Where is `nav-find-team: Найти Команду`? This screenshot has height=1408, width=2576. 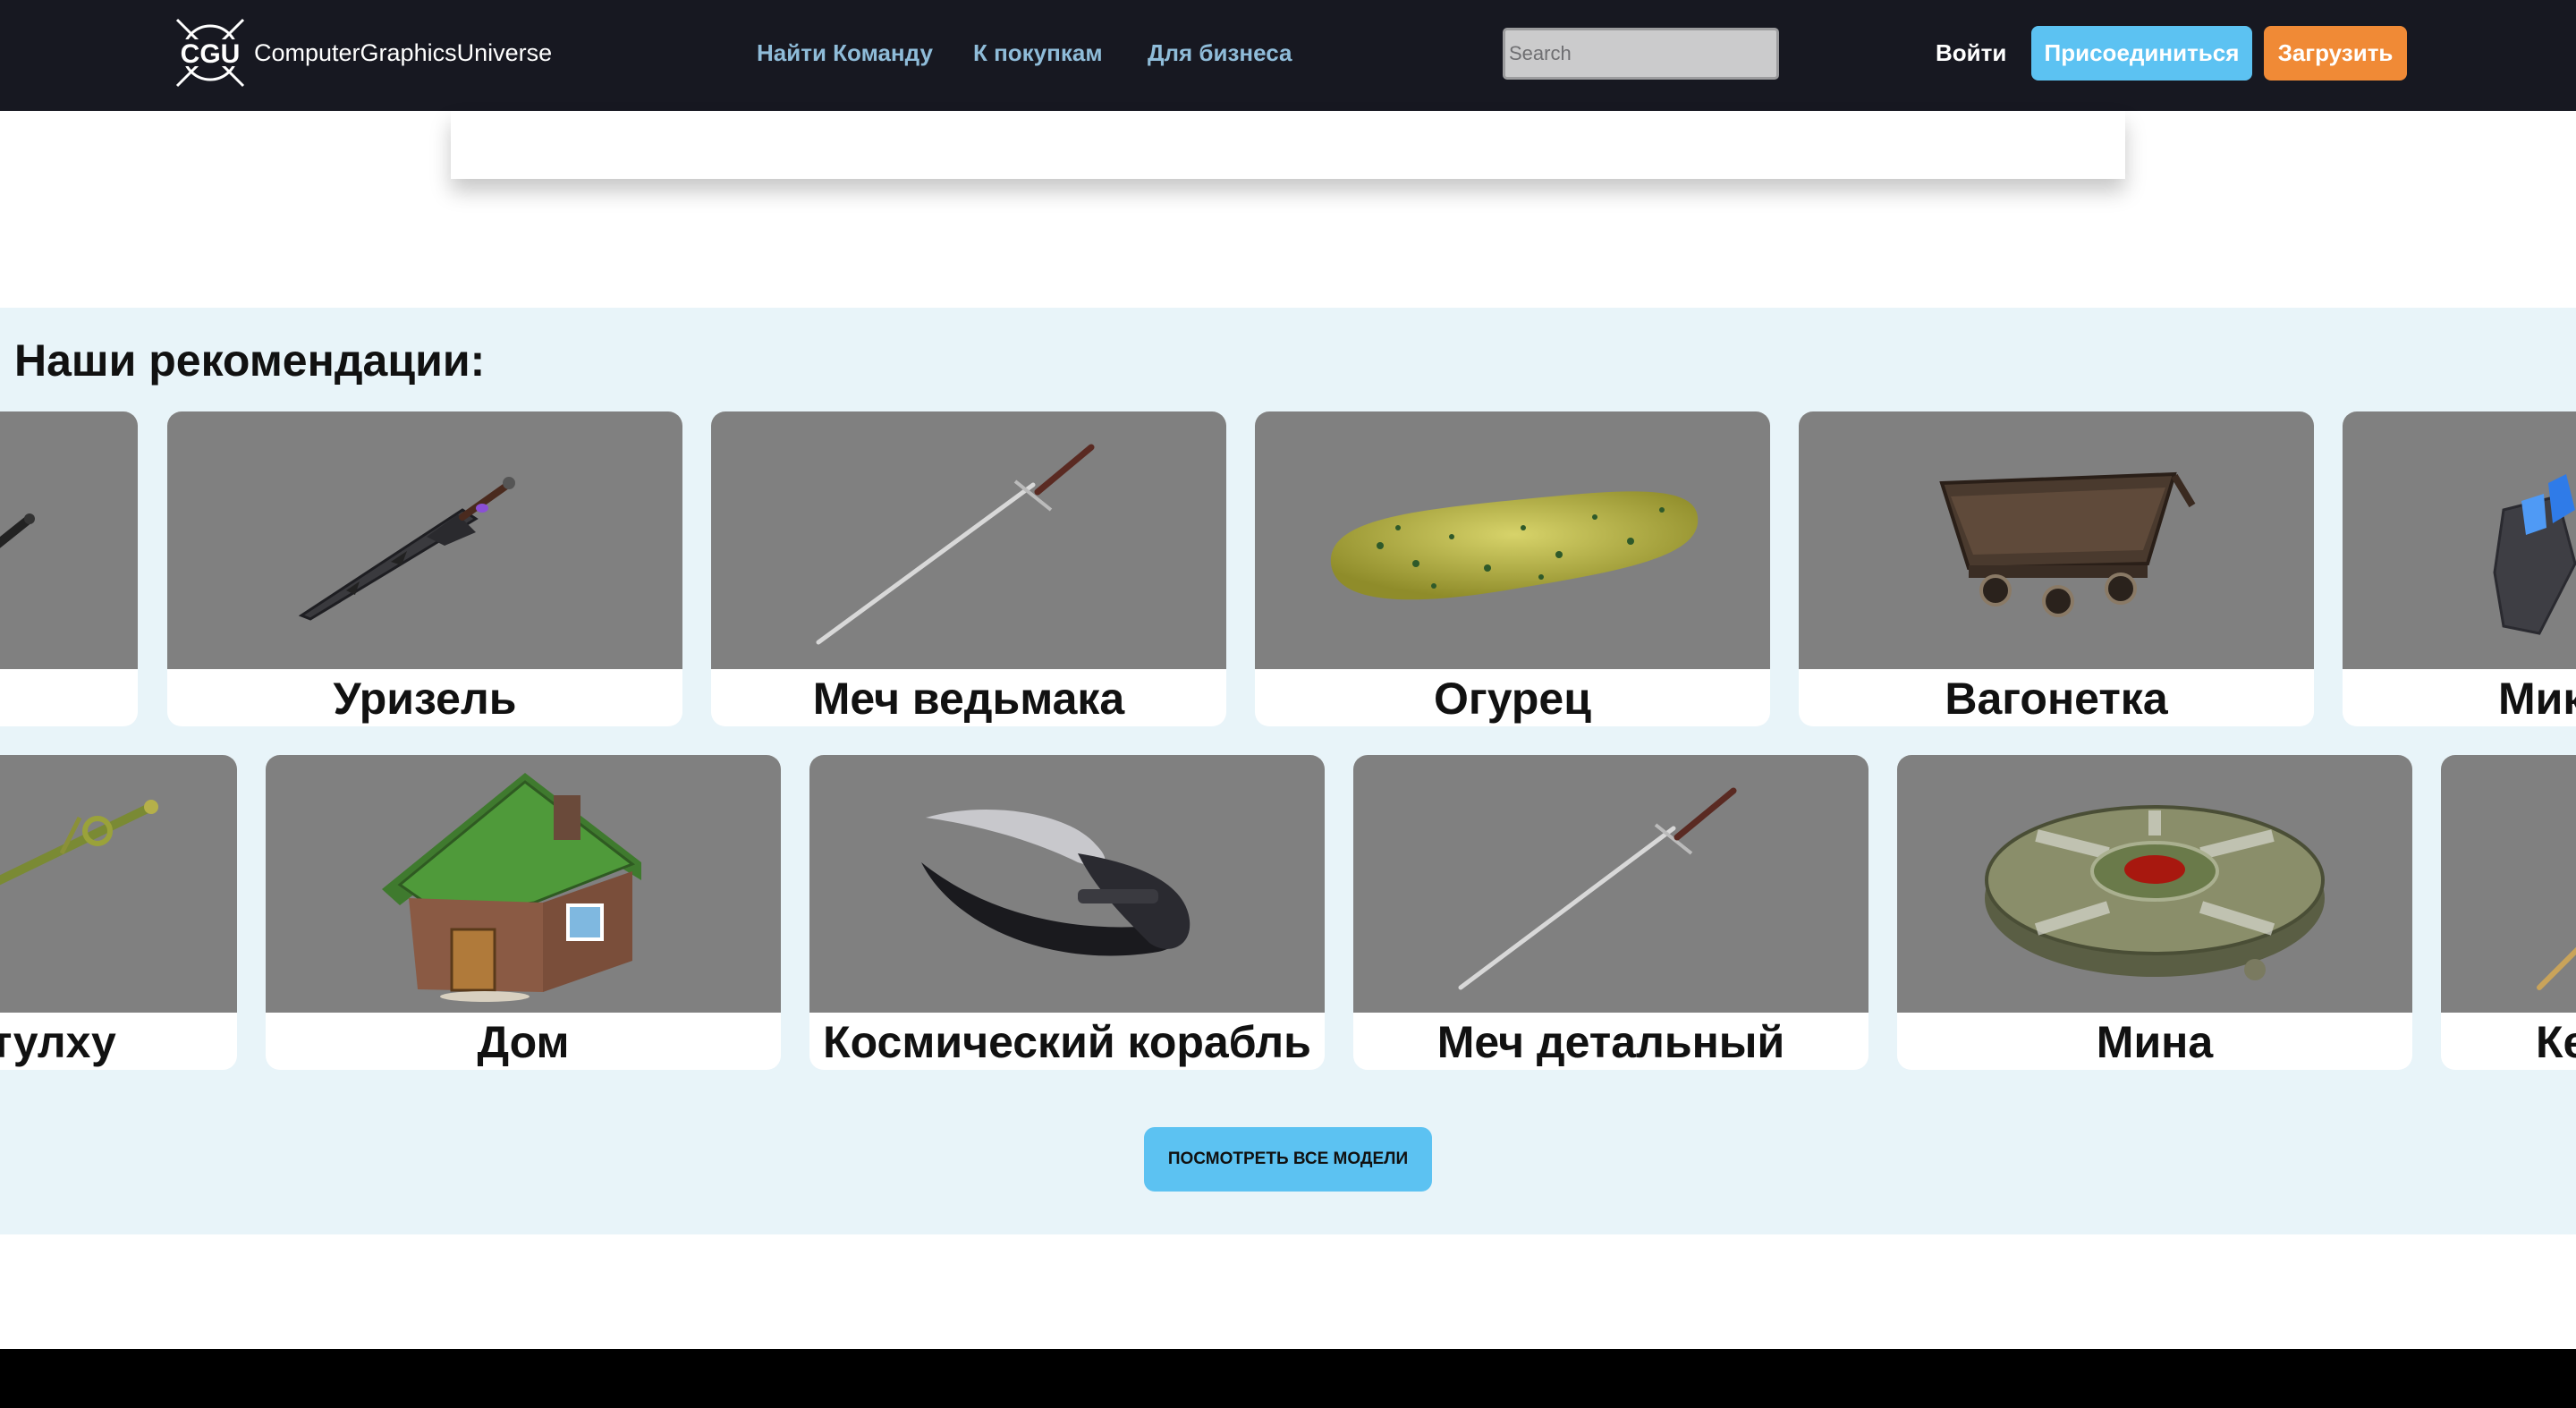 nav-find-team: Найти Команду is located at coordinates (845, 53).